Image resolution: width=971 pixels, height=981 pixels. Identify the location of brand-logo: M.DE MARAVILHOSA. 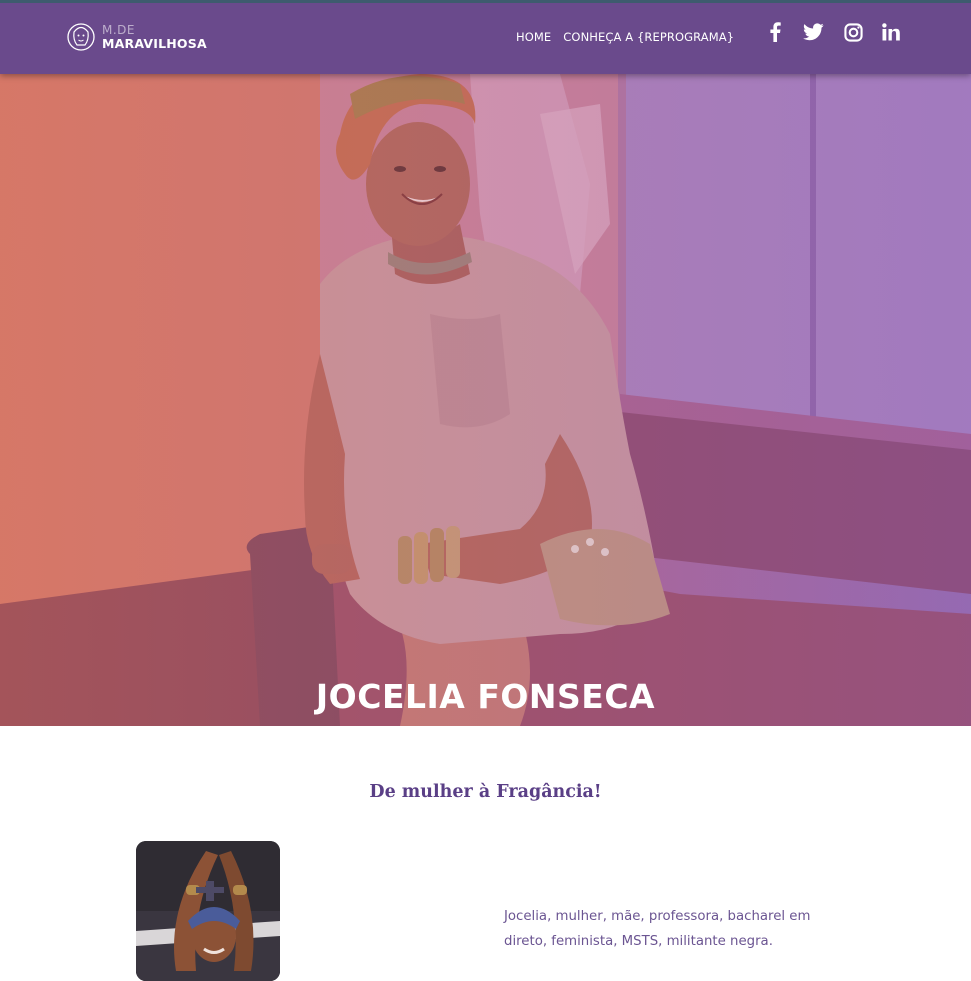
(136, 37).